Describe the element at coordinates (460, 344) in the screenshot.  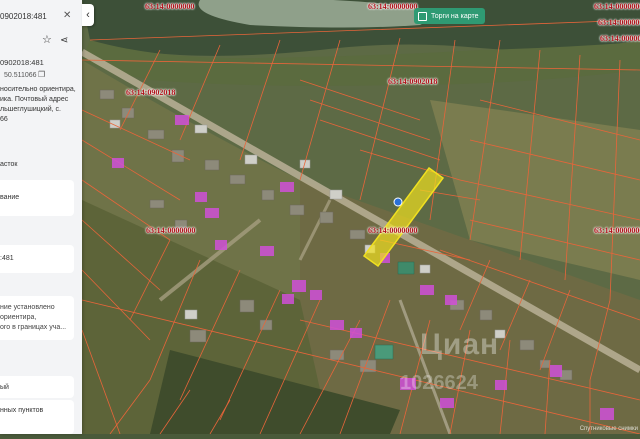
I see `watermark: Циан` at that location.